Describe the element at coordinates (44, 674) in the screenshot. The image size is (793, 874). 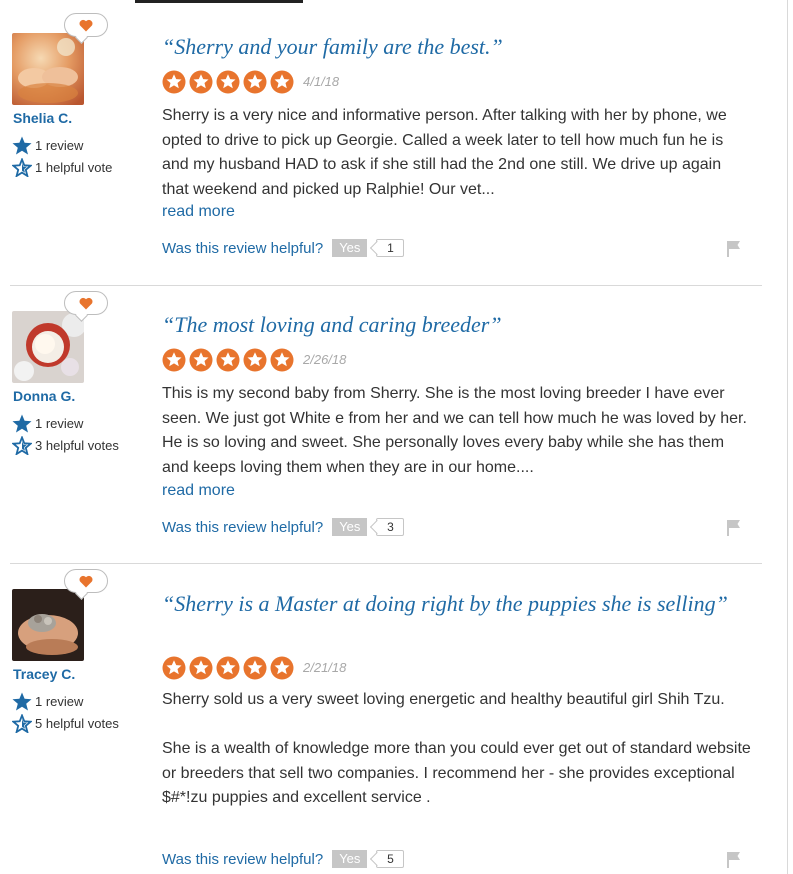
I see `reviewer-name: Tracey C.` at that location.